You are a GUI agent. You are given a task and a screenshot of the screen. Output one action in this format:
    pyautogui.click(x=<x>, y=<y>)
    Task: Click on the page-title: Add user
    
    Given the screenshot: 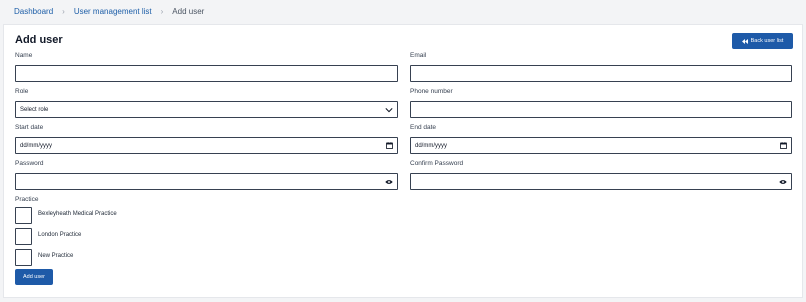 What is the action you would take?
    pyautogui.click(x=39, y=40)
    